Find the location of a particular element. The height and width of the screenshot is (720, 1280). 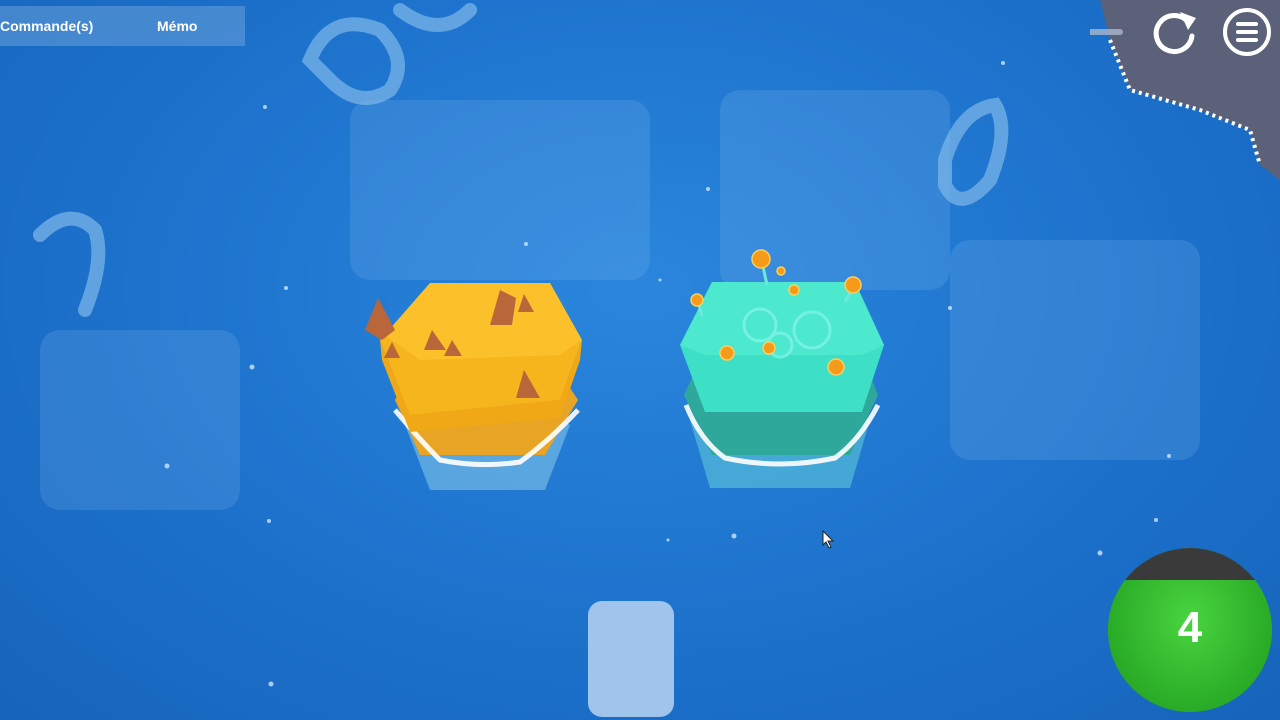

memo-tab: Mémo is located at coordinates (177, 26).